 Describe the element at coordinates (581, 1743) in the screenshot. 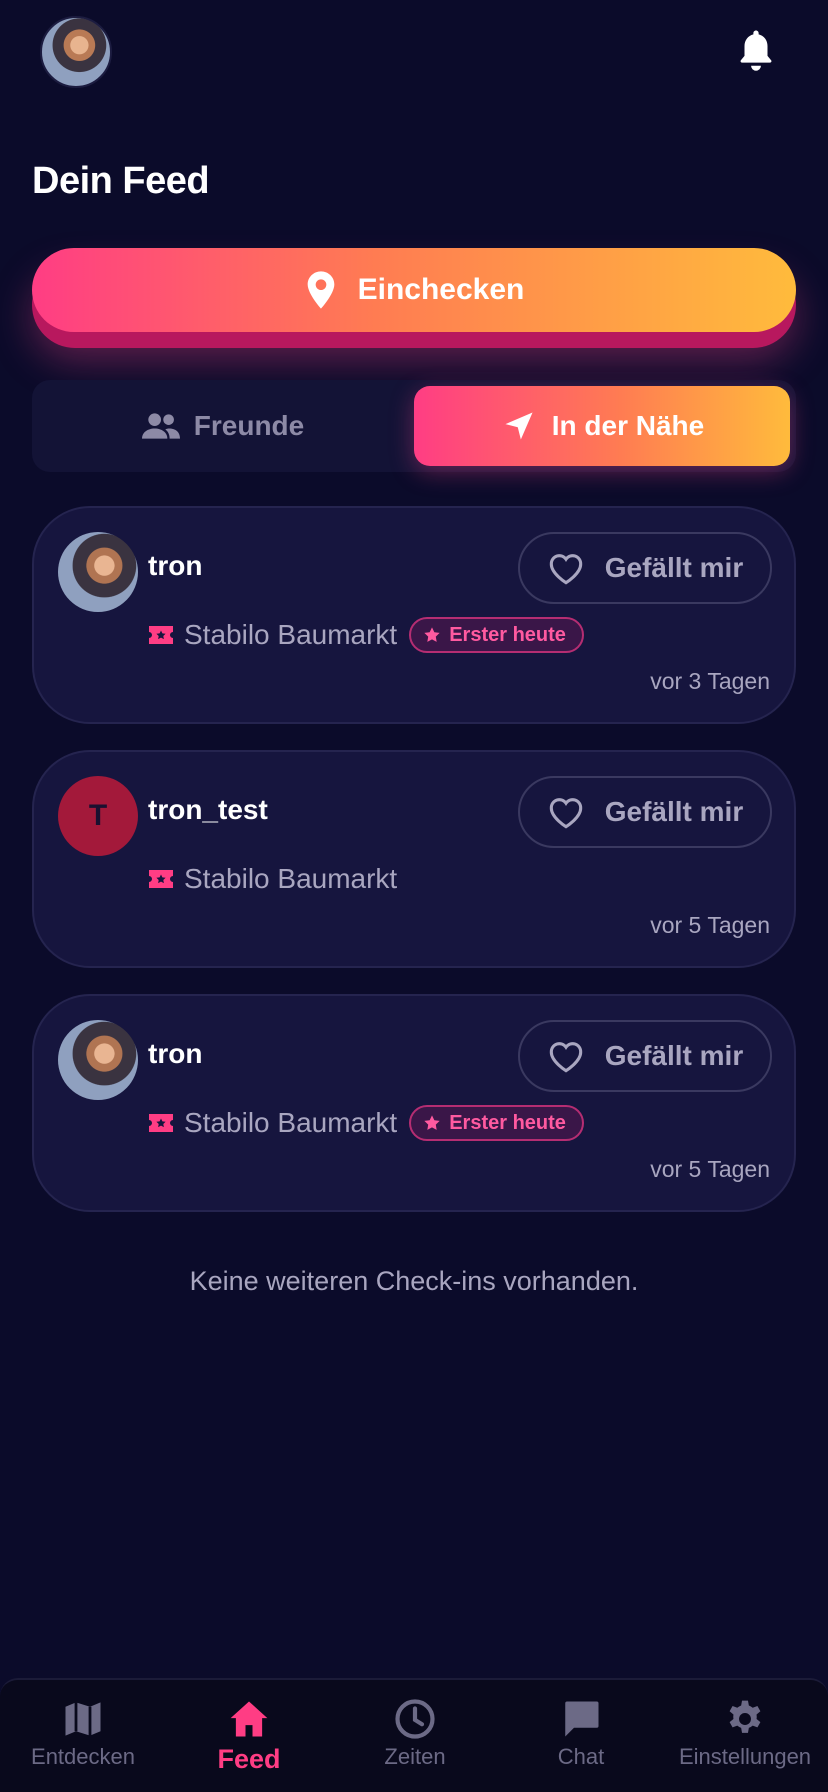

I see `nav-item-chat: Chat` at that location.